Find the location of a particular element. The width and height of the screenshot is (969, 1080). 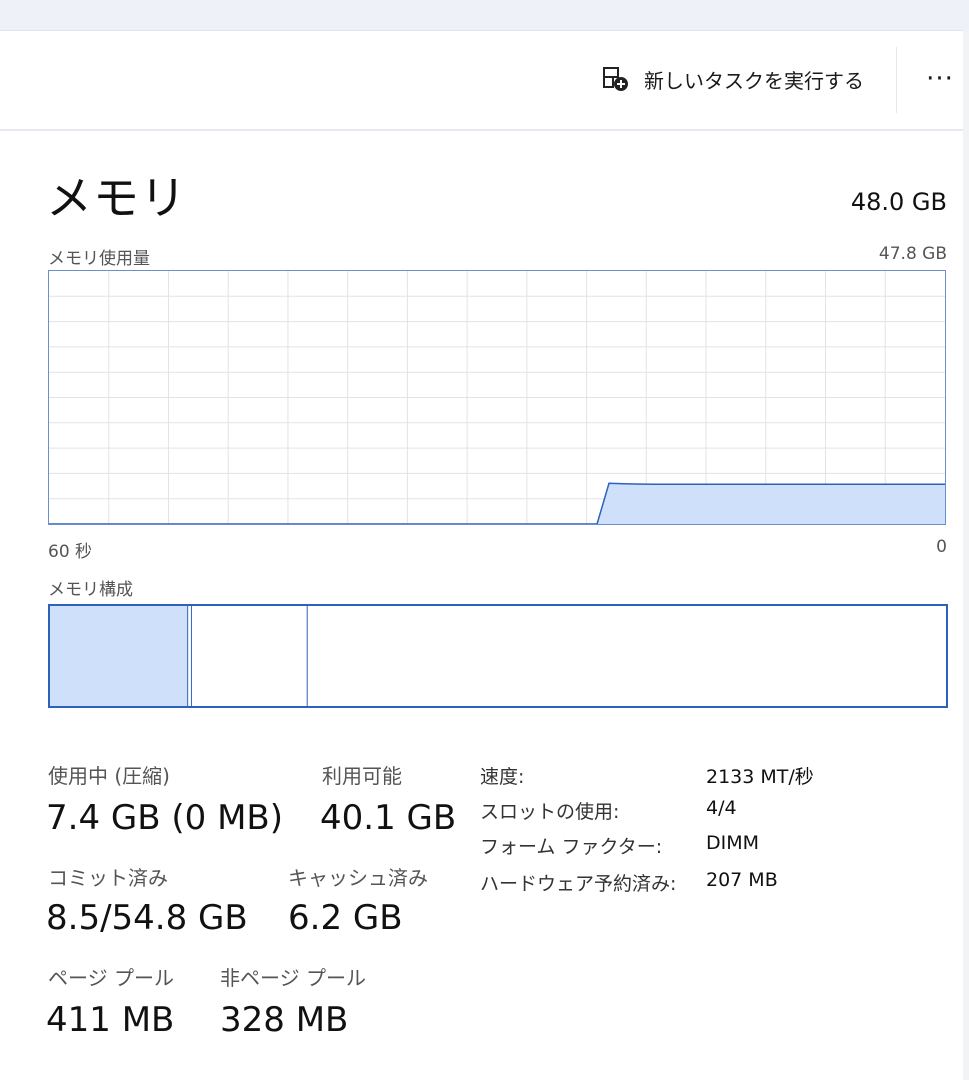

nonpaged-pool-label: 非ページ プール is located at coordinates (293, 978).